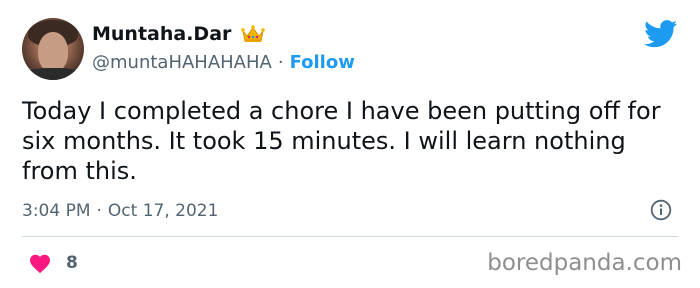 Image resolution: width=700 pixels, height=288 pixels. I want to click on twitter-bird-icon, so click(661, 34).